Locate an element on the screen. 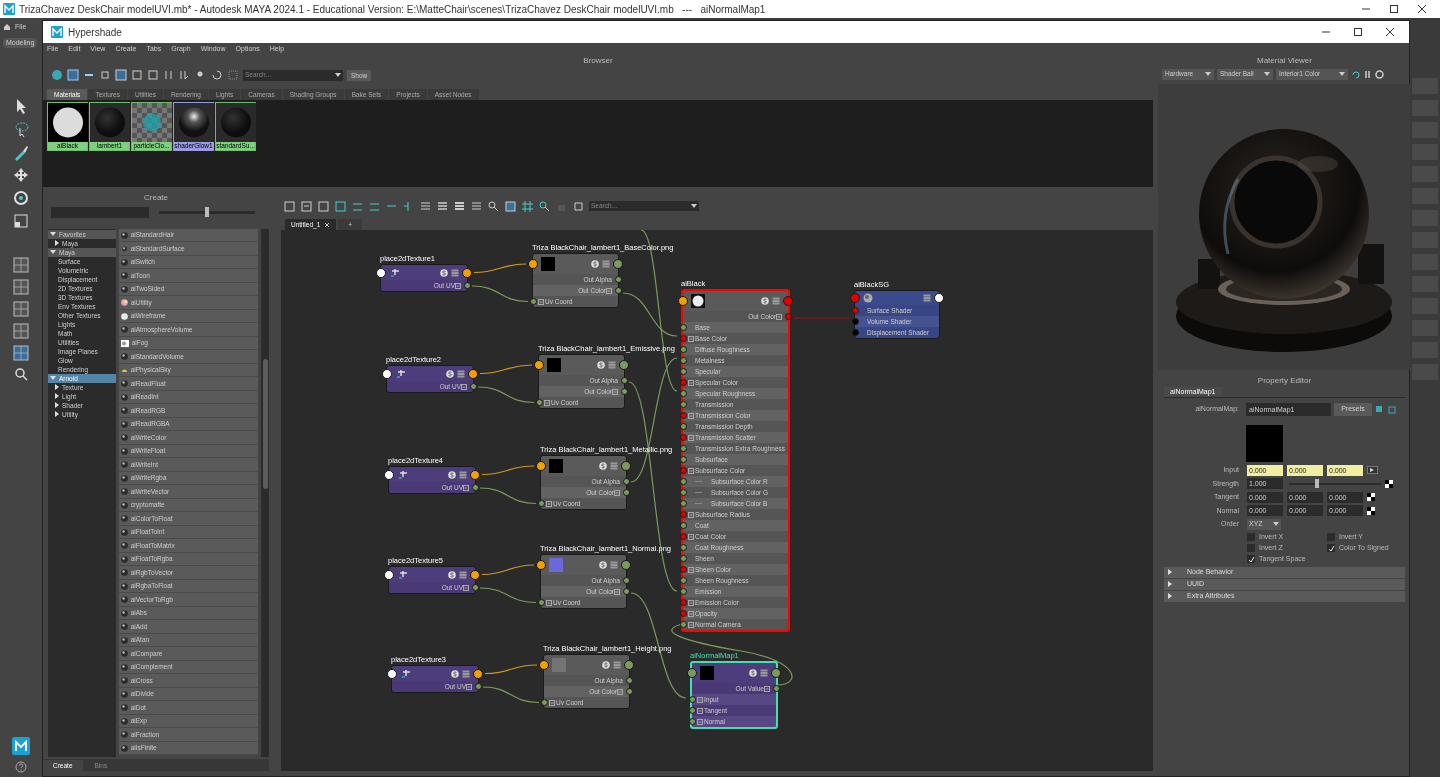 The image size is (1440, 777). help-icon is located at coordinates (21, 767).